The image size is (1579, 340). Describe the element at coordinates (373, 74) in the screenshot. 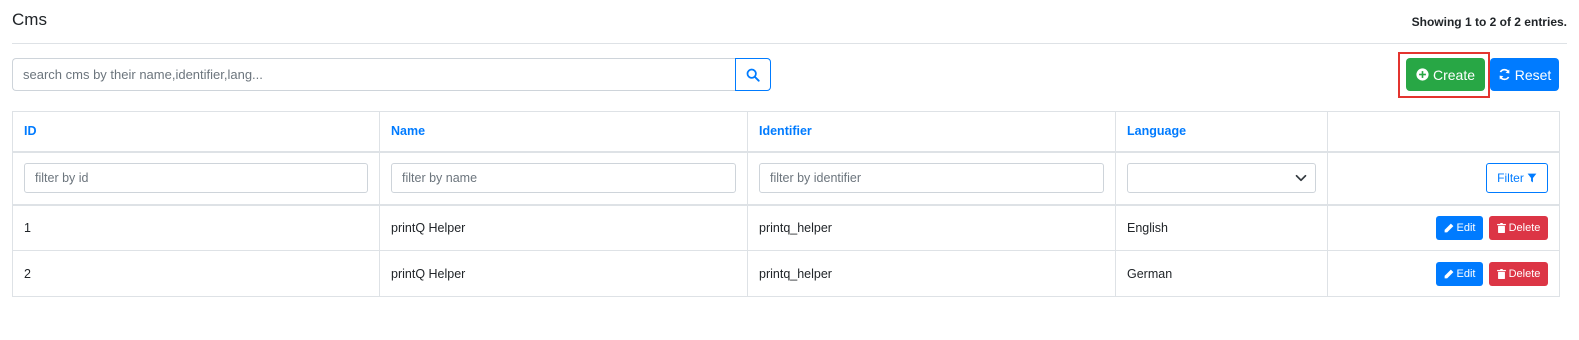

I see `search-input` at that location.